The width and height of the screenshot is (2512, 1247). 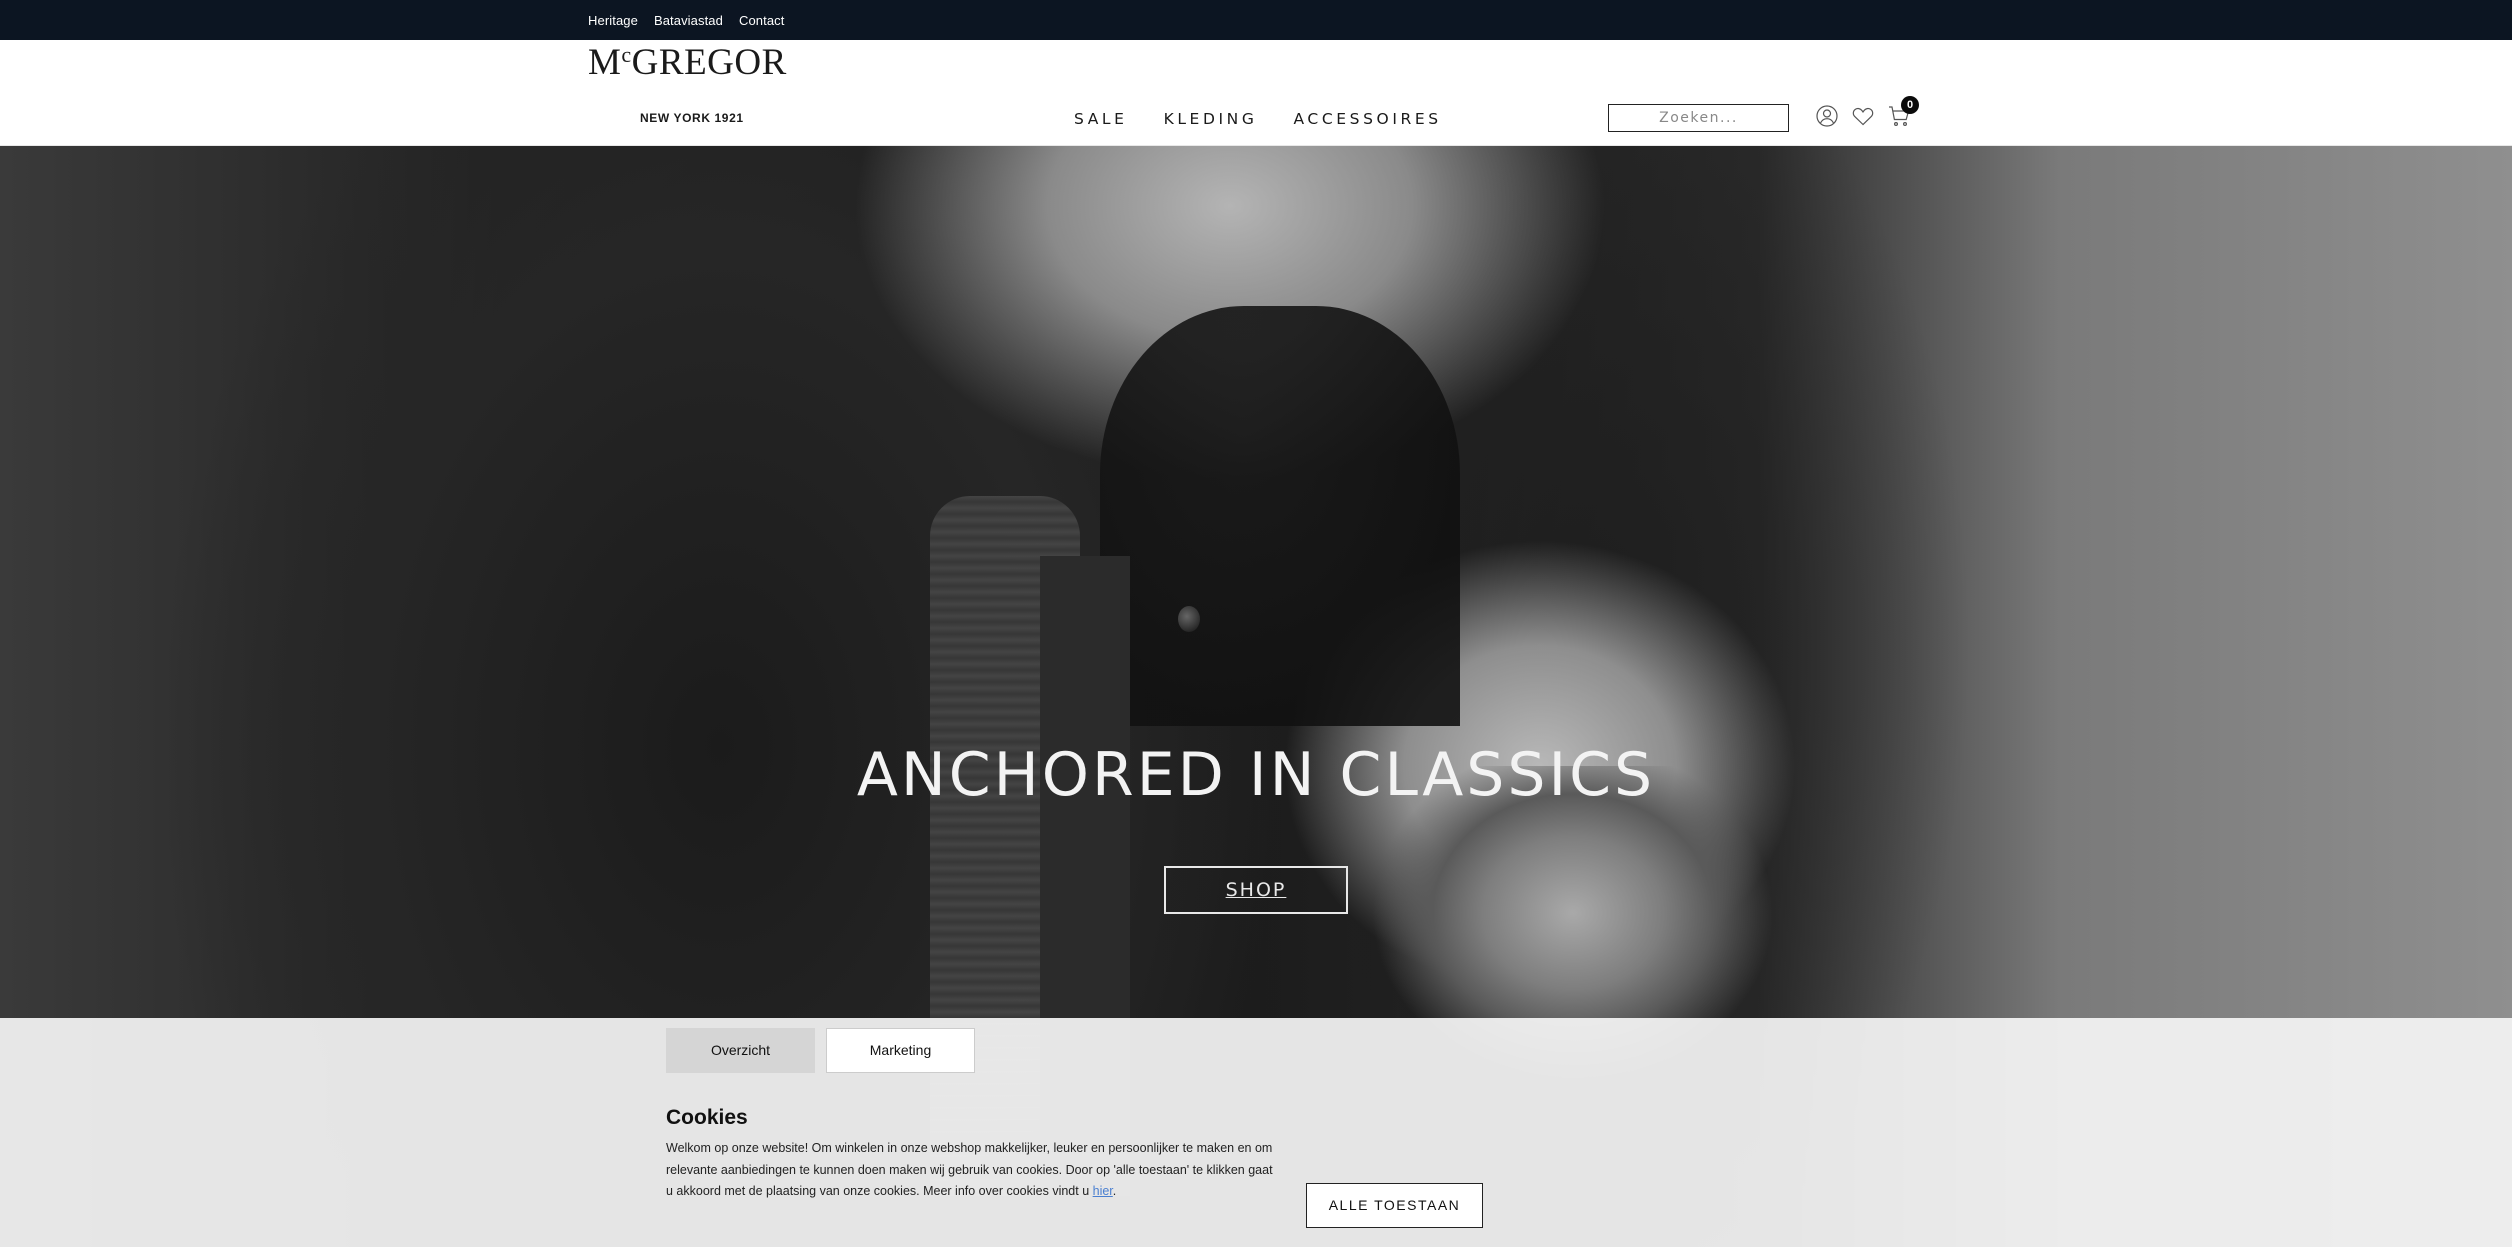 What do you see at coordinates (900, 1050) in the screenshot?
I see `tab-marketing: Marketing` at bounding box center [900, 1050].